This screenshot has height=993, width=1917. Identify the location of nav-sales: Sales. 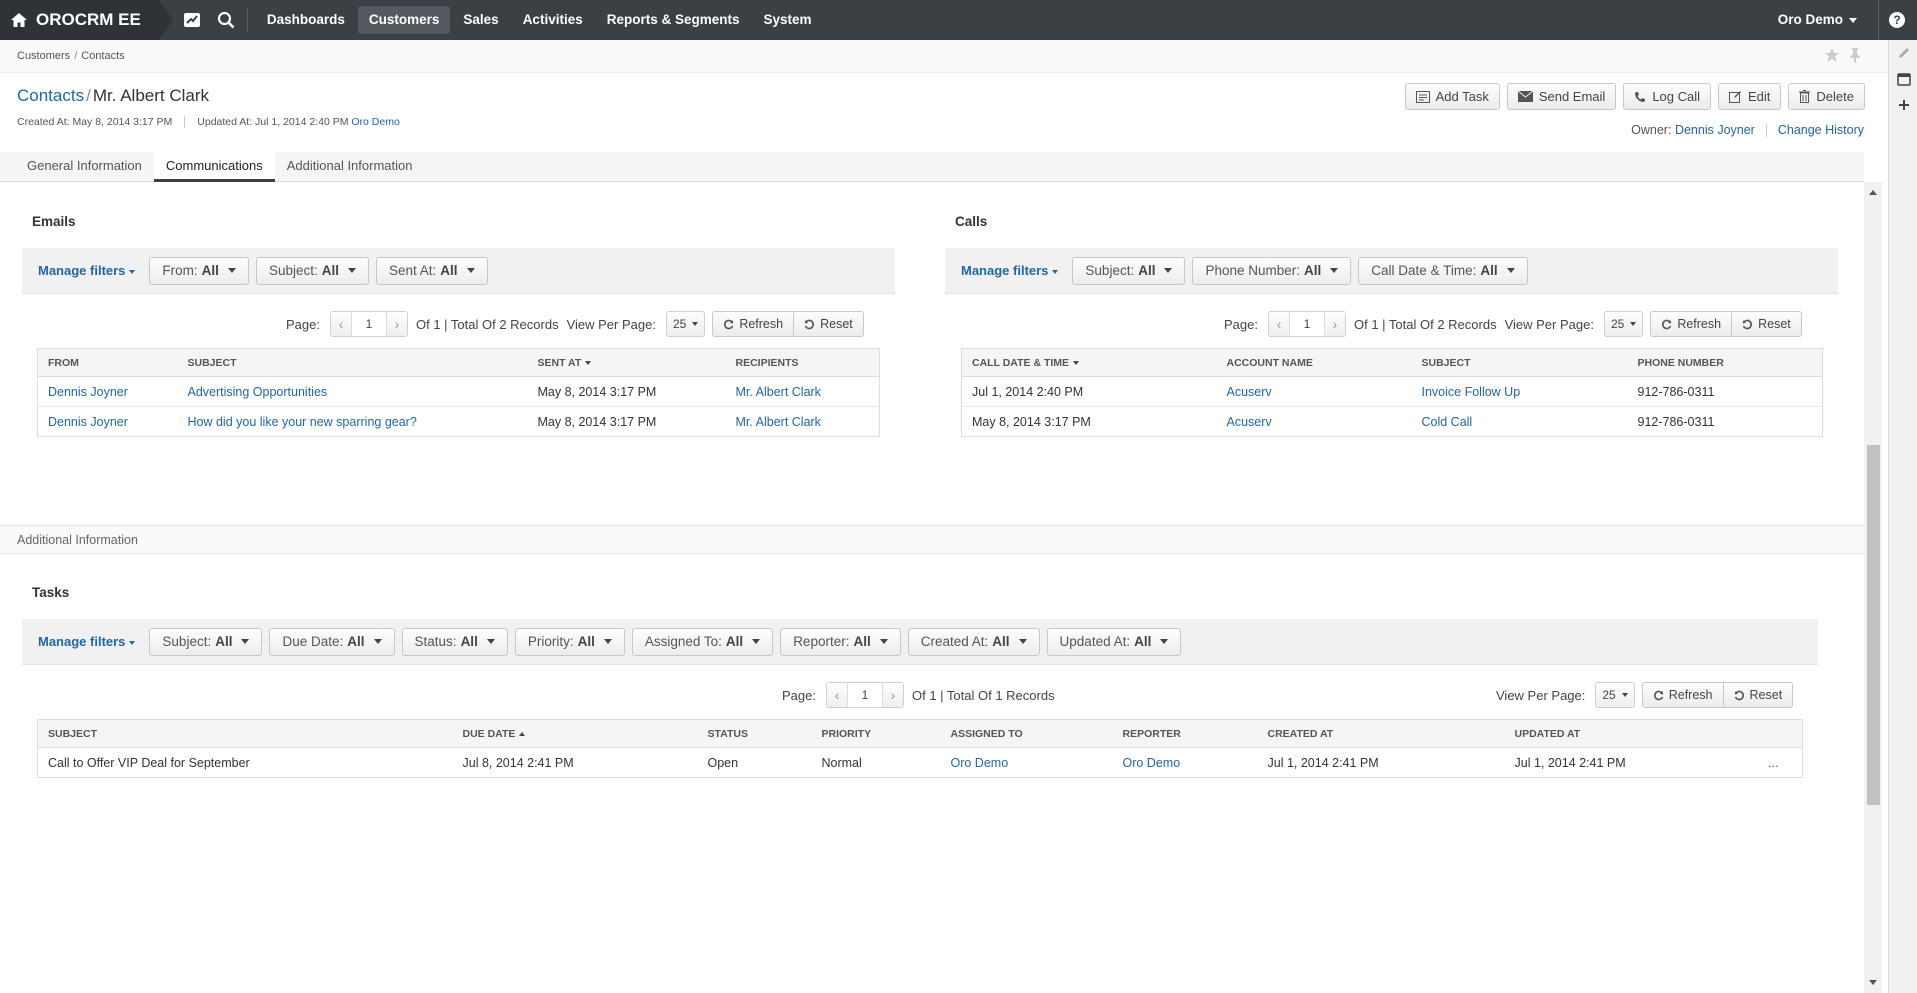
(480, 20).